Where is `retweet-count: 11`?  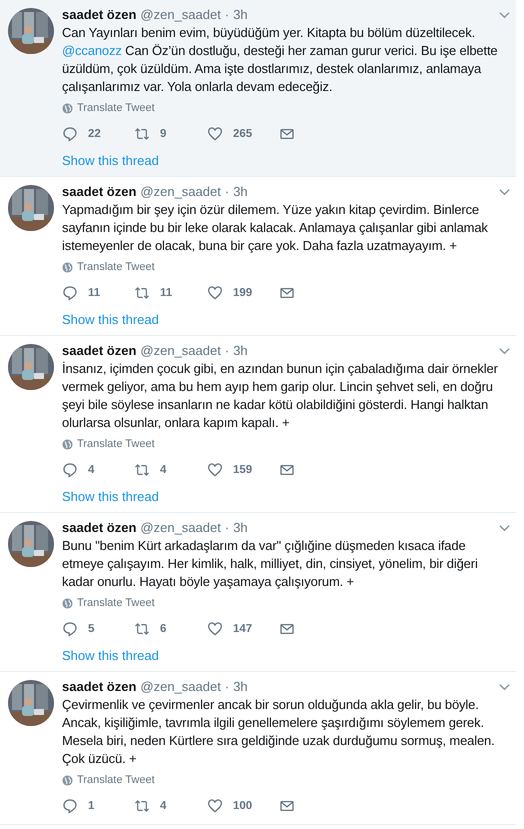 retweet-count: 11 is located at coordinates (166, 293).